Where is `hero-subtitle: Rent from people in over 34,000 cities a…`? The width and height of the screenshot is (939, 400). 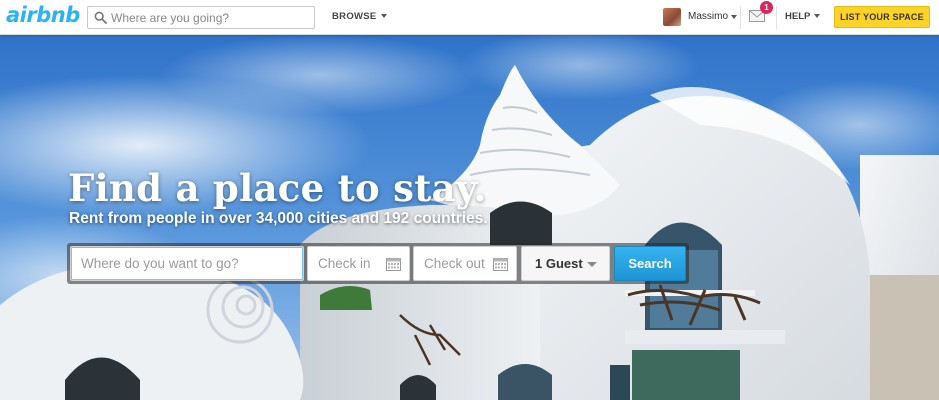
hero-subtitle: Rent from people in over 34,000 cities a… is located at coordinates (278, 218).